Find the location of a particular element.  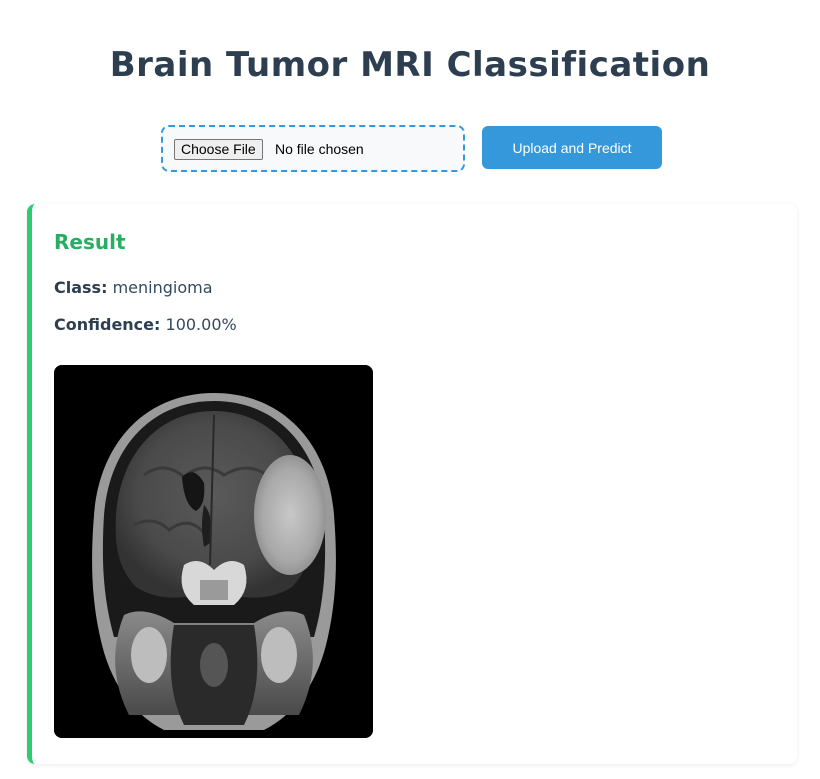

class-label: Class: is located at coordinates (81, 287).